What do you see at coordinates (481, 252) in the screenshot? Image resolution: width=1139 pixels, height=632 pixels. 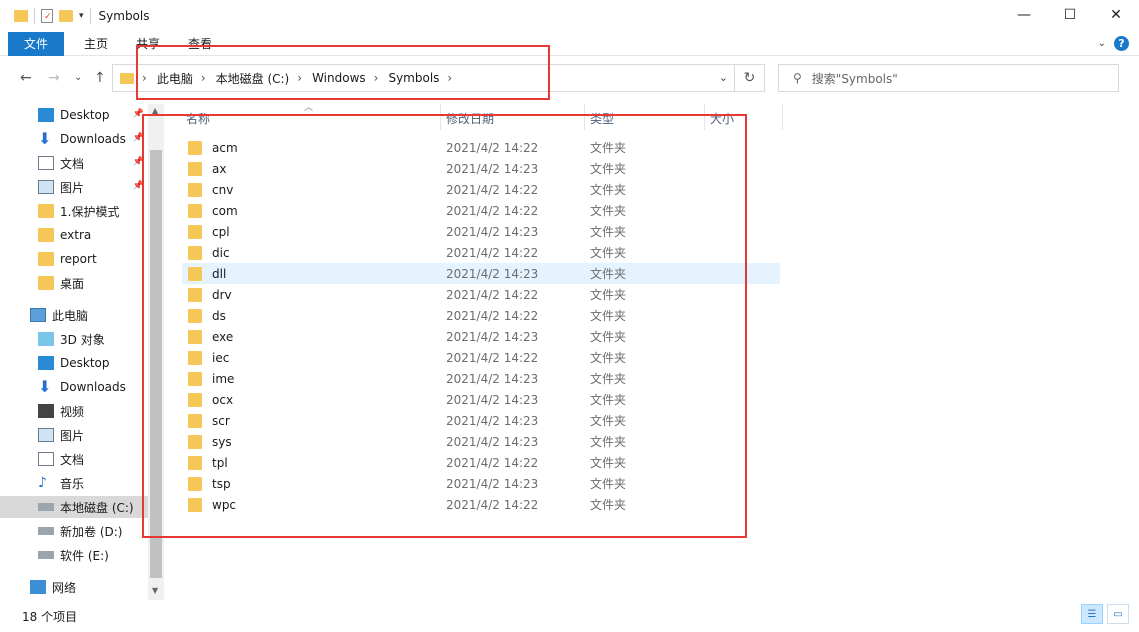 I see `file-row: dic 2021/4/2 14:22 文件夹` at bounding box center [481, 252].